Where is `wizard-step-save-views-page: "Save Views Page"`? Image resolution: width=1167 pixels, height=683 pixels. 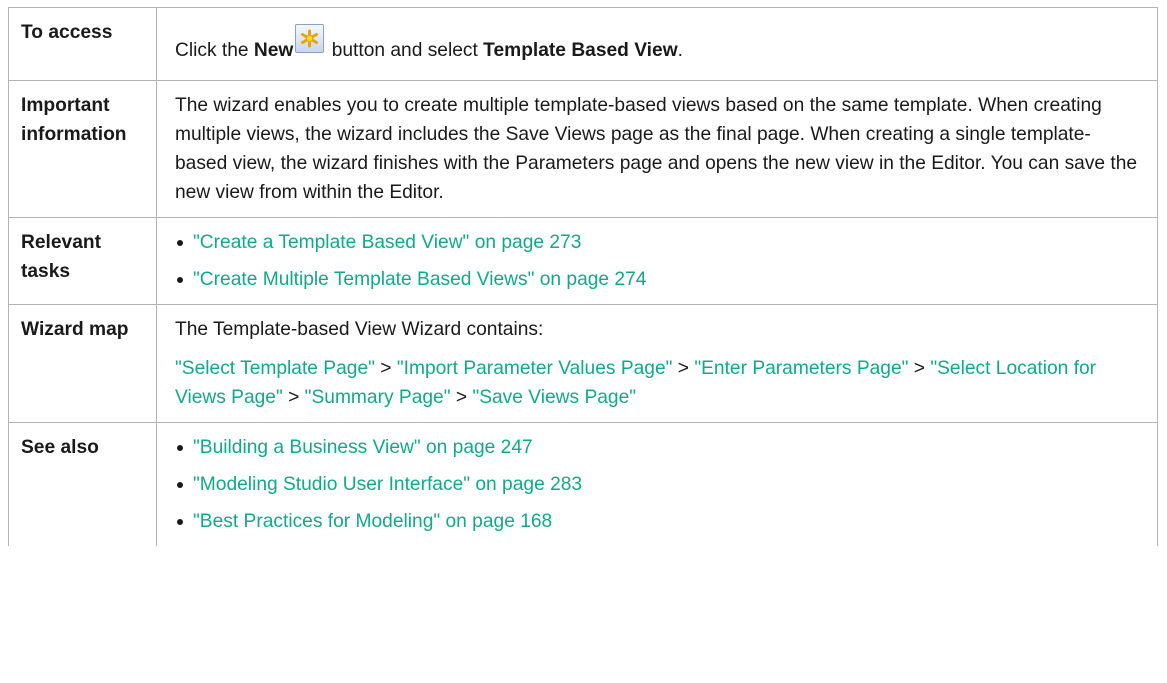
wizard-step-save-views-page: "Save Views Page" is located at coordinates (554, 397).